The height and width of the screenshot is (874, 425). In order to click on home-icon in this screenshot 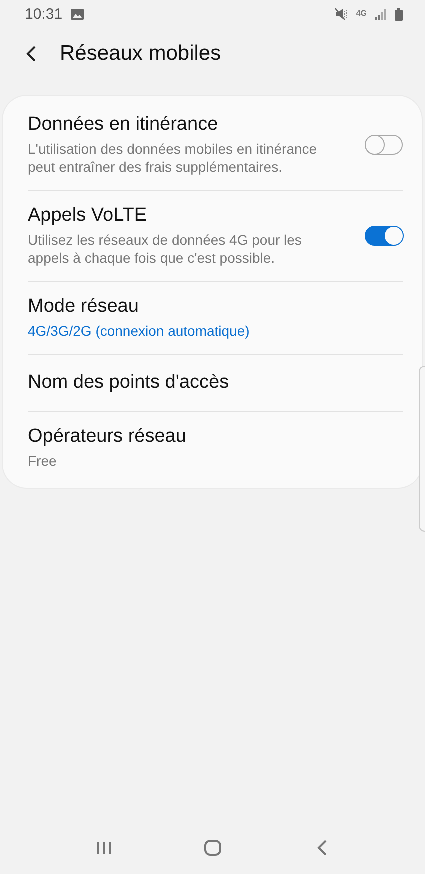, I will do `click(213, 848)`.